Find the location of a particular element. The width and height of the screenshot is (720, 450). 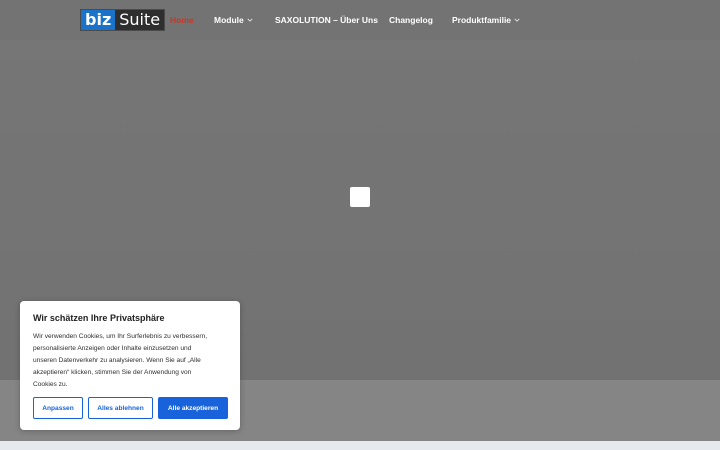

cookie-banner-title: Wir schätzen Ihre Privatsphäre is located at coordinates (99, 318).